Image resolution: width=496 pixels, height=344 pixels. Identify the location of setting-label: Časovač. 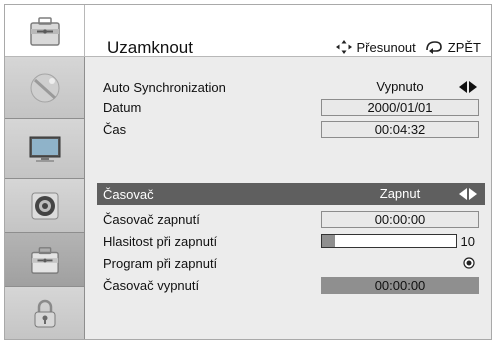
(128, 194).